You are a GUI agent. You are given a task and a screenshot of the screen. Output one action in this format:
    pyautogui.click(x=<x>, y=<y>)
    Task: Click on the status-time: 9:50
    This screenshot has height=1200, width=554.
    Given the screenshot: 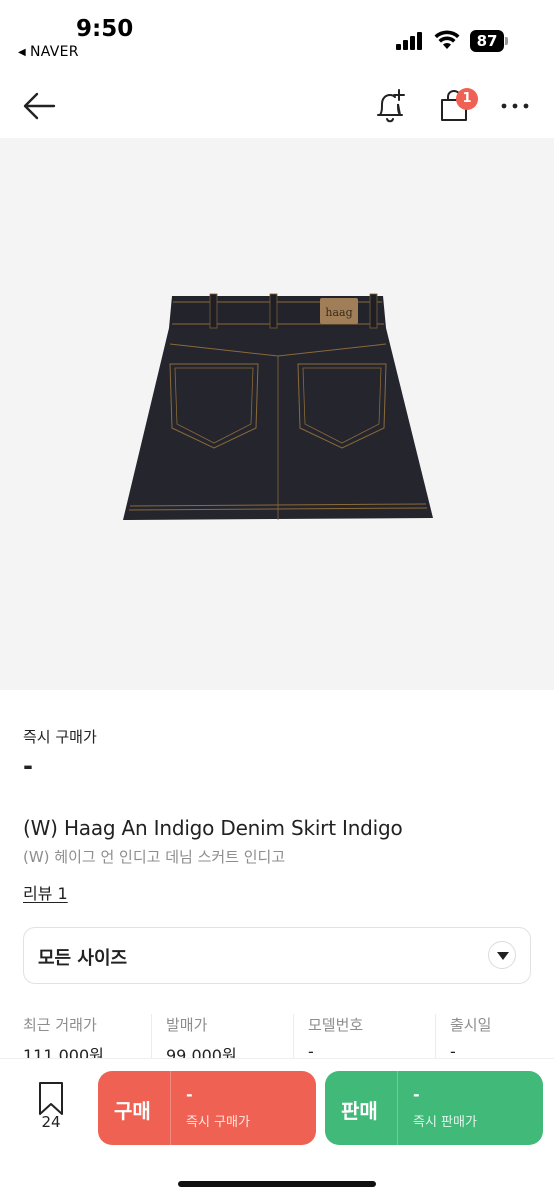 What is the action you would take?
    pyautogui.click(x=105, y=29)
    